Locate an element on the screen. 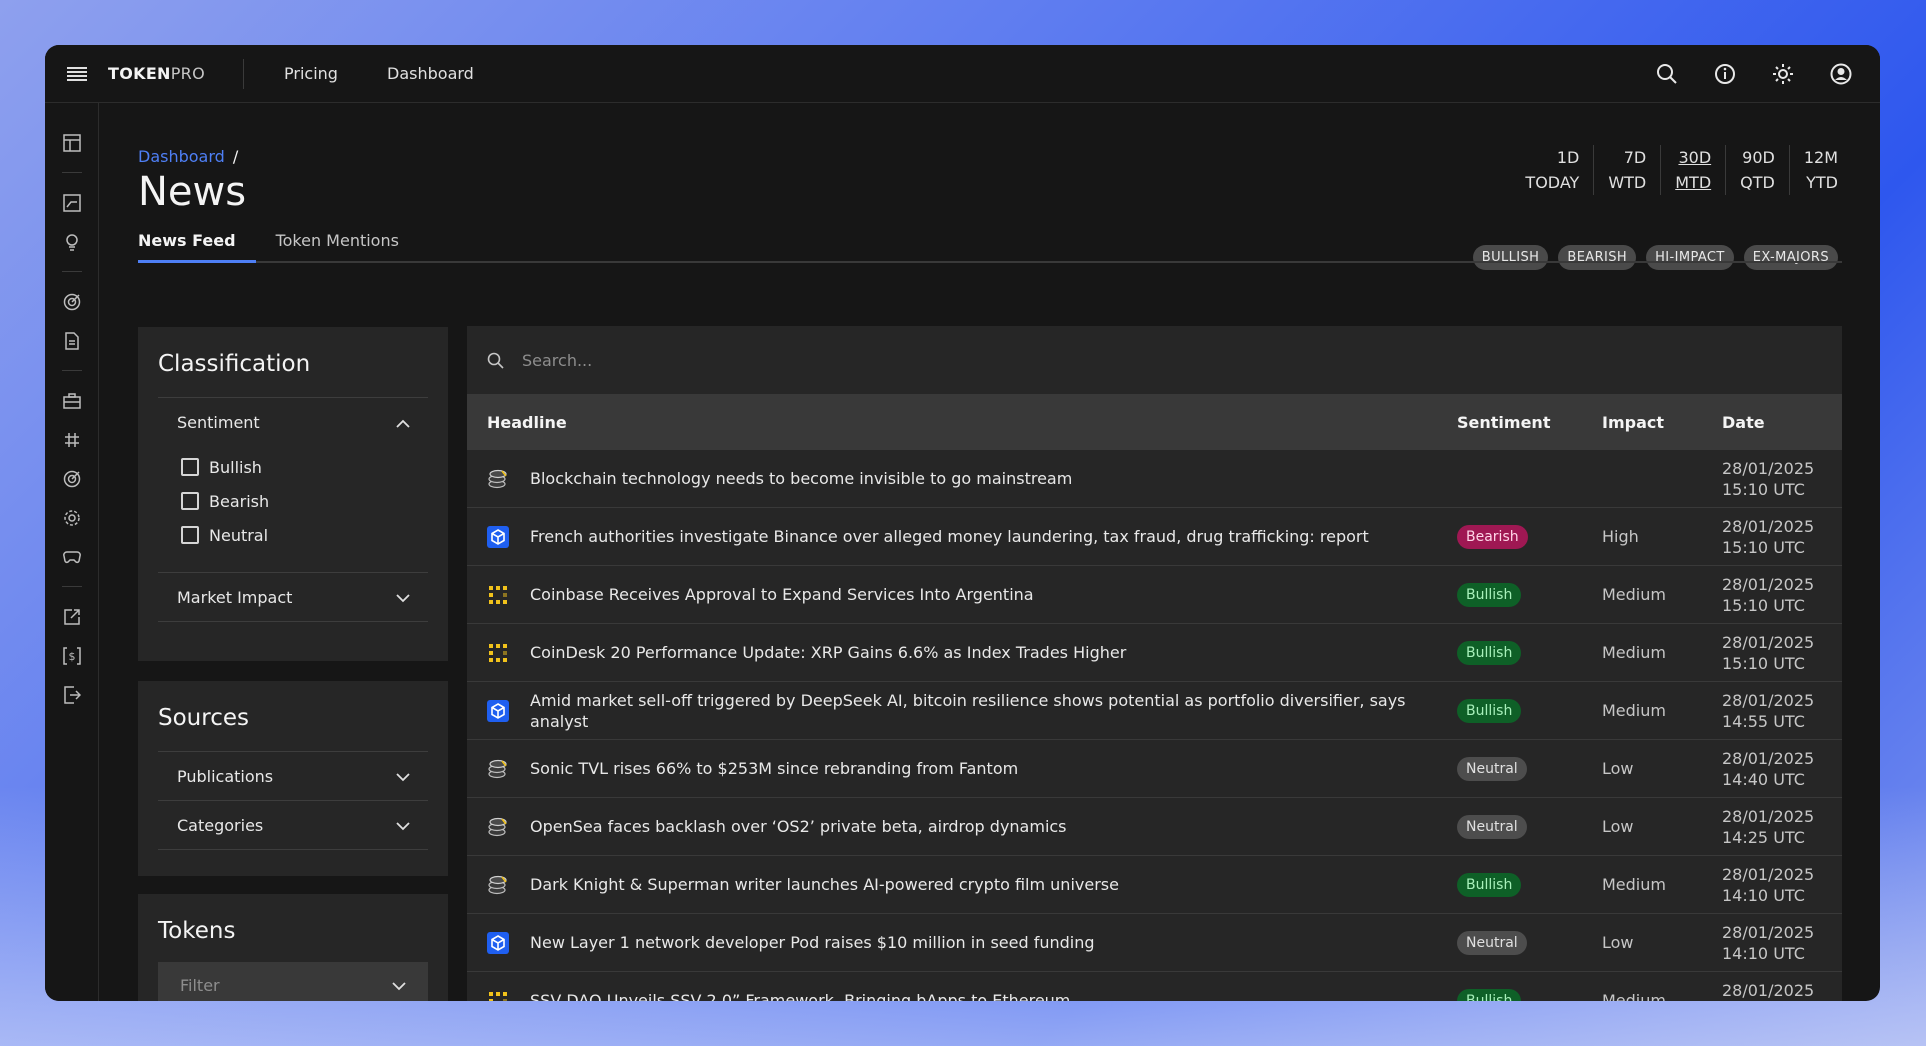  sentiment-option-bullish: Bullish is located at coordinates (293, 467).